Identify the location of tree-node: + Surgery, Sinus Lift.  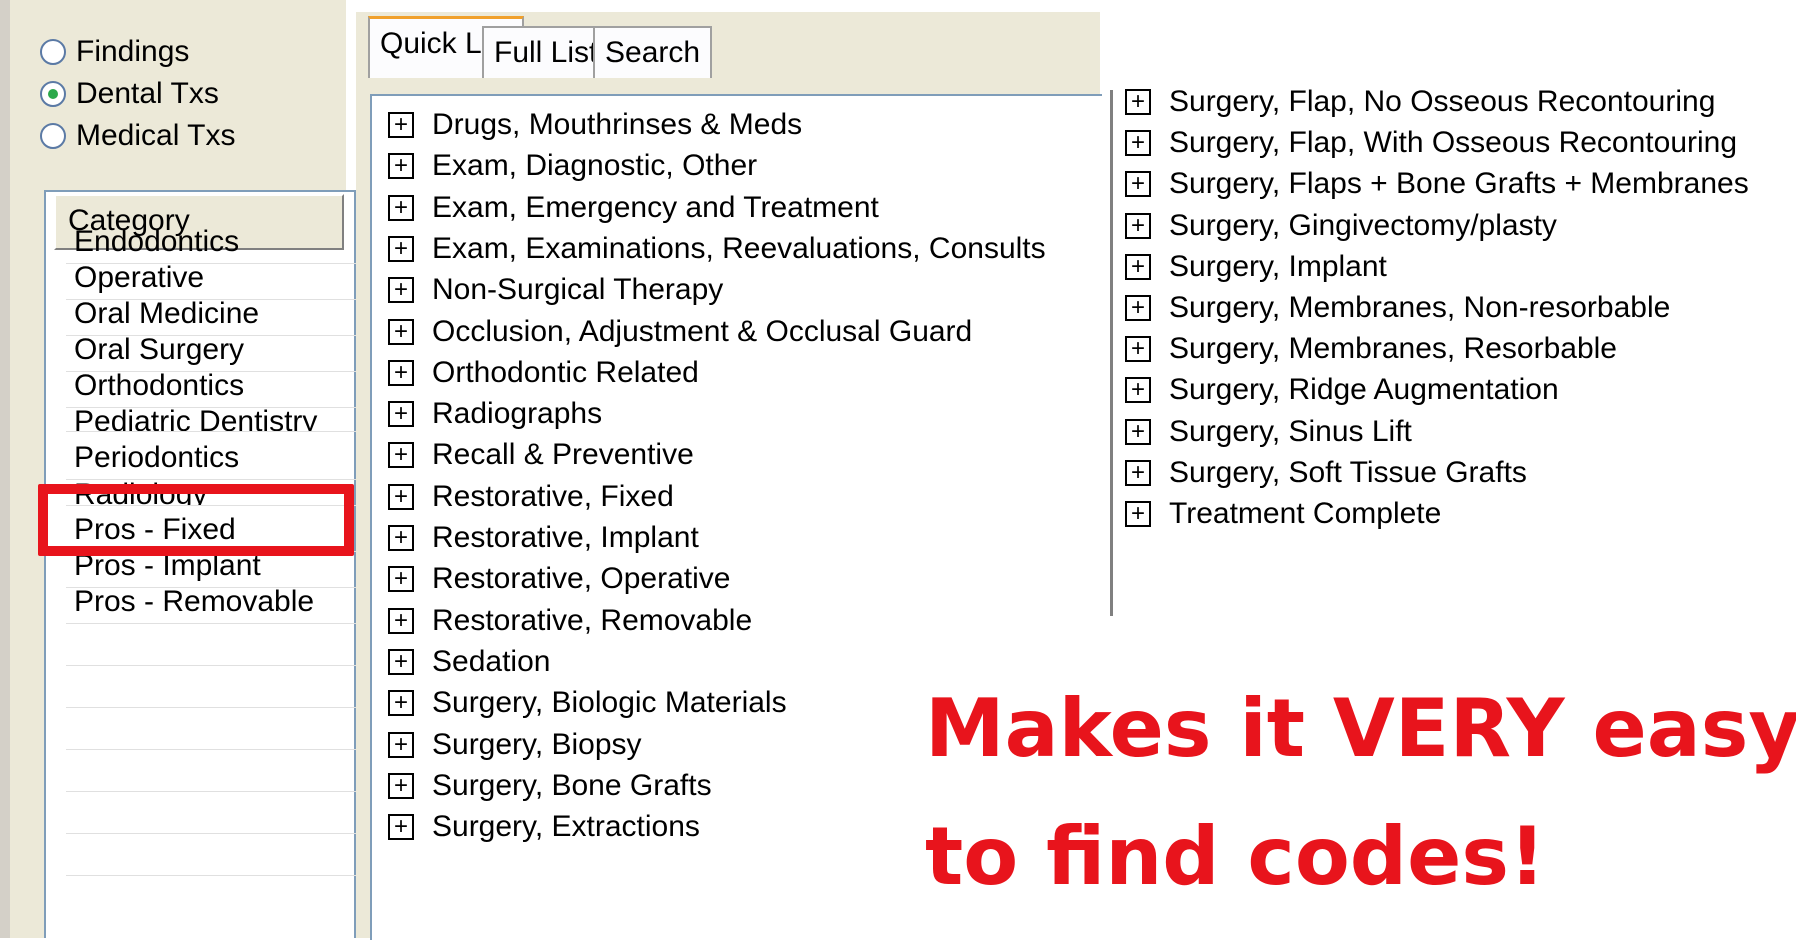
(1268, 432).